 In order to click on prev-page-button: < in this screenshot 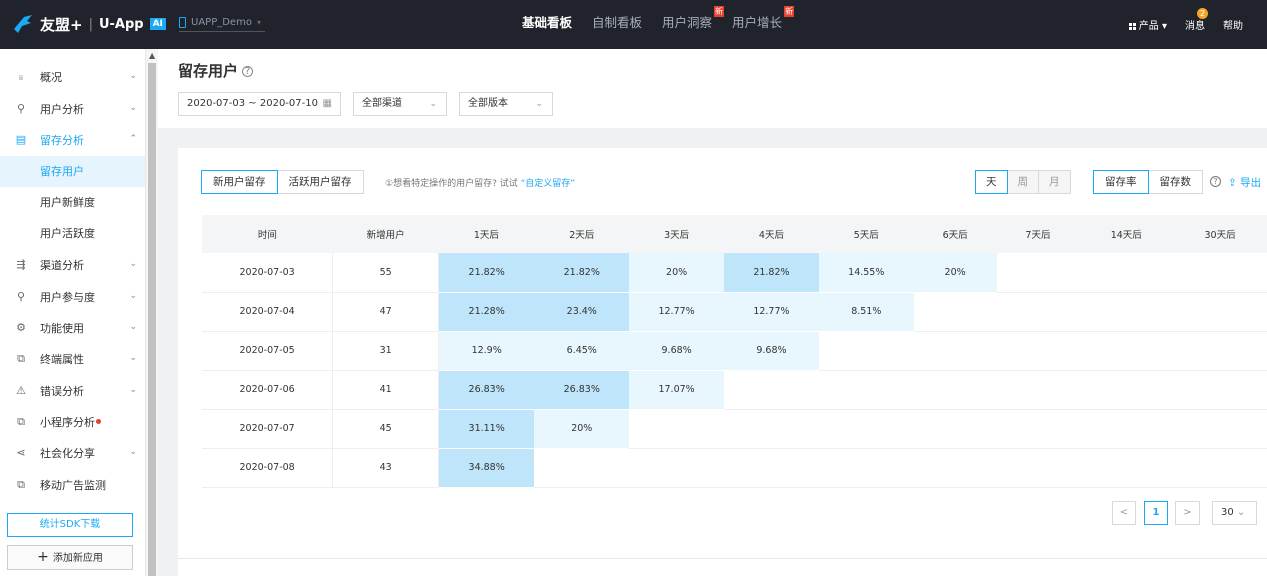, I will do `click(1124, 513)`.